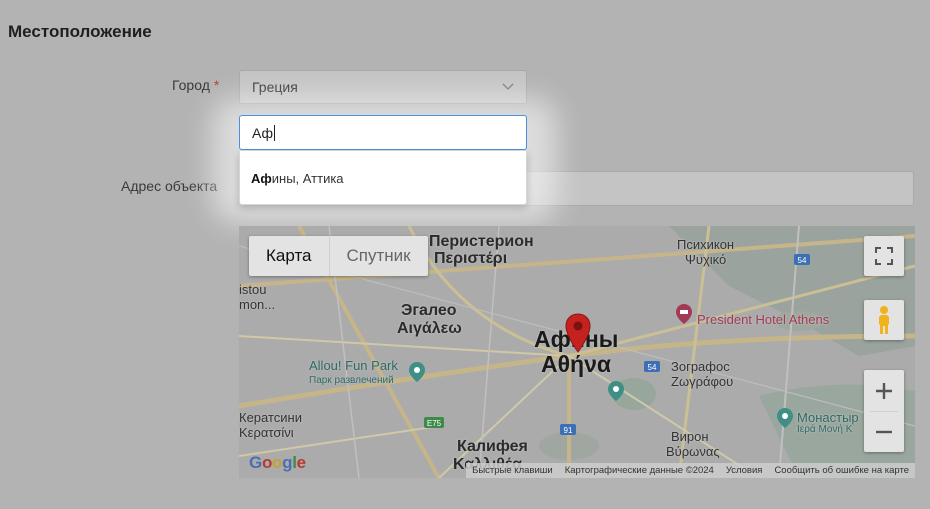  I want to click on zoom-out-button, so click(884, 431).